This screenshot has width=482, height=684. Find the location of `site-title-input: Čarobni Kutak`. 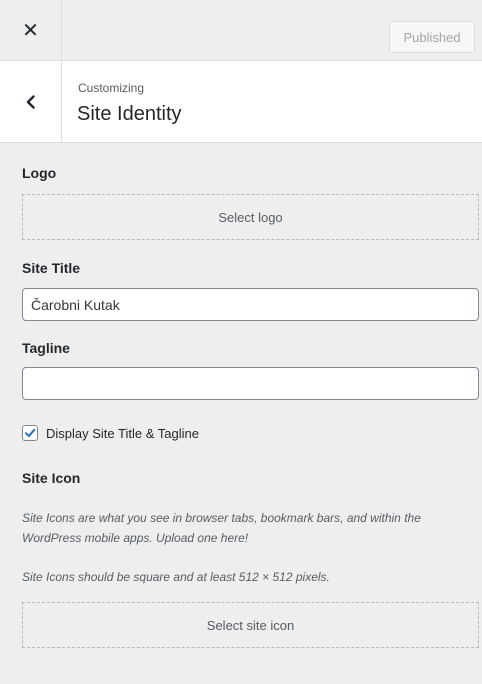

site-title-input: Čarobni Kutak is located at coordinates (250, 304).